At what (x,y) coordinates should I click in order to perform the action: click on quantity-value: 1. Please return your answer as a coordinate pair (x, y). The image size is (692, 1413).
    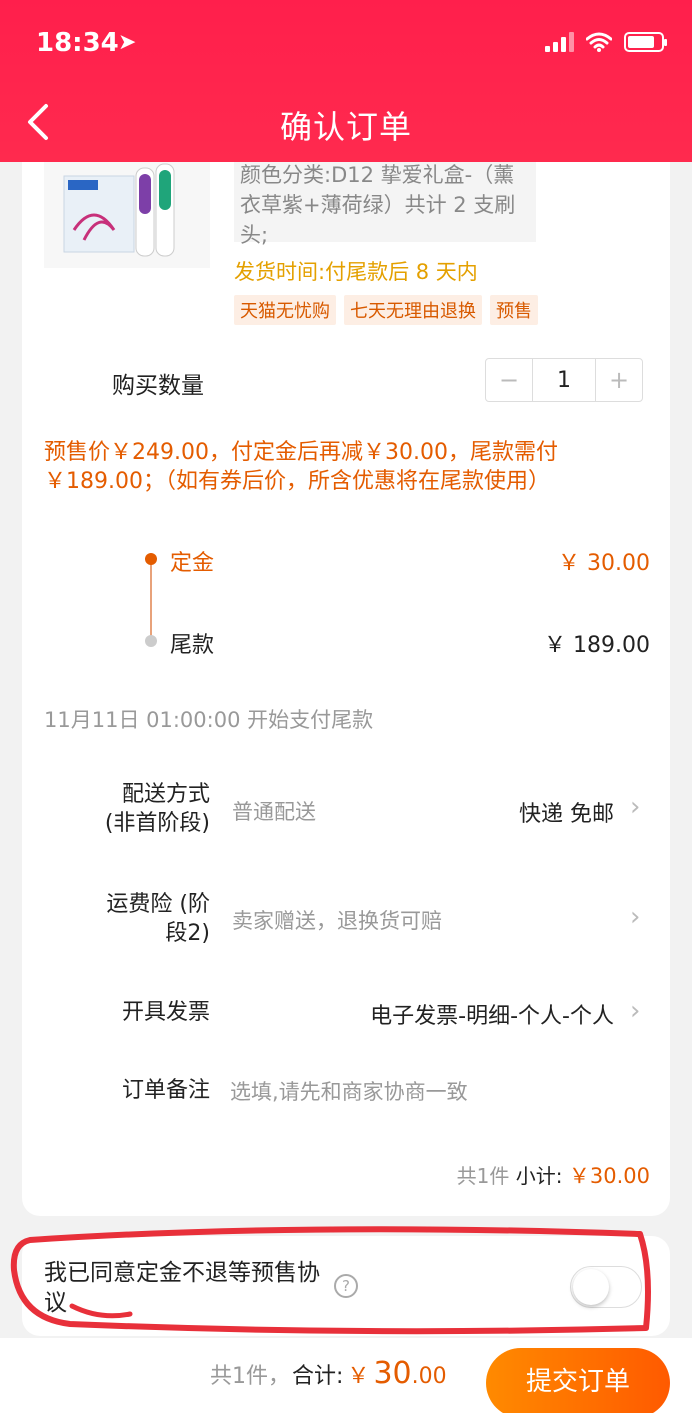
    Looking at the image, I should click on (564, 380).